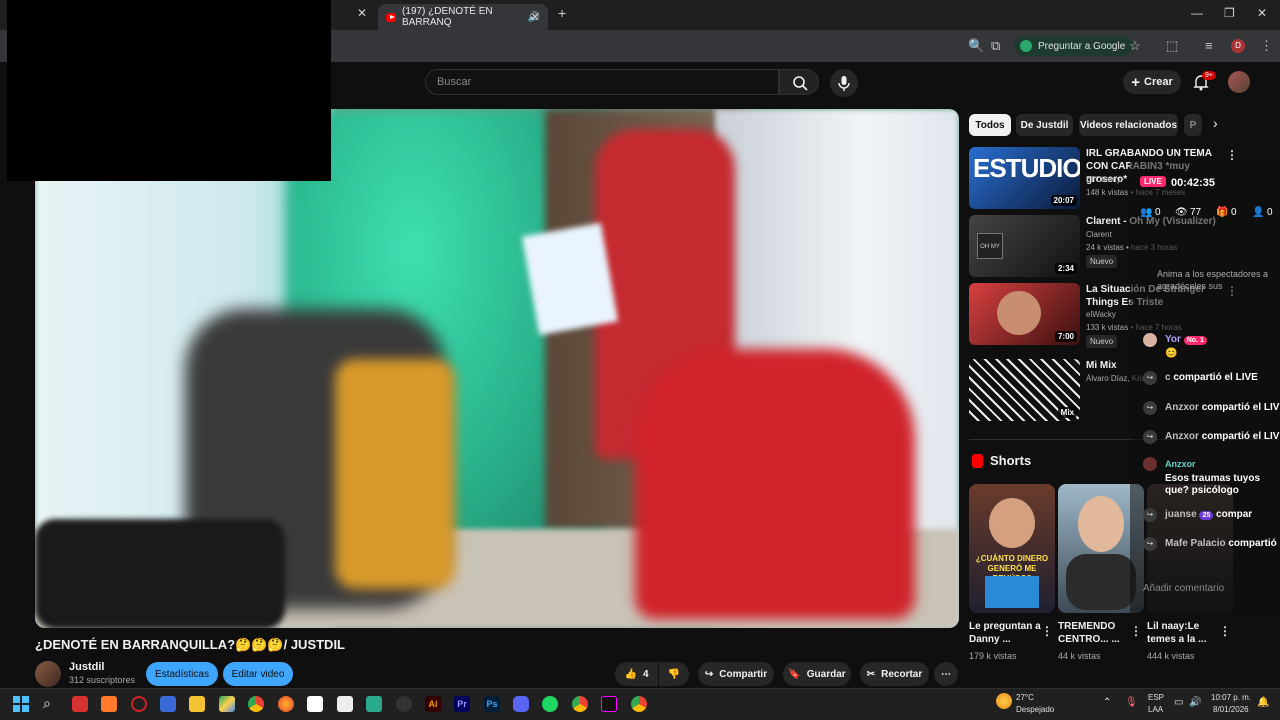  Describe the element at coordinates (1231, 697) in the screenshot. I see `clock-time: 10:07 p. m.` at that location.